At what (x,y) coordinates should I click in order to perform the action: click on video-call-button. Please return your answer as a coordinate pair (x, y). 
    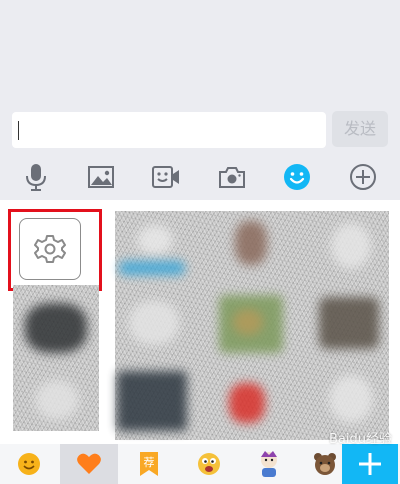
    Looking at the image, I should click on (166, 177).